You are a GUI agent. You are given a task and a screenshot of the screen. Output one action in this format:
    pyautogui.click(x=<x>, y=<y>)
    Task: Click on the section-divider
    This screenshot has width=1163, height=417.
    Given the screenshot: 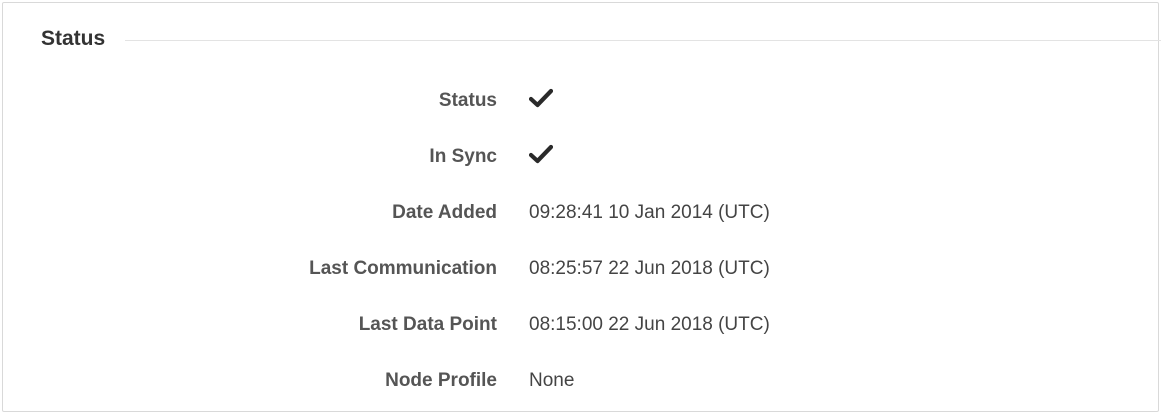 What is the action you would take?
    pyautogui.click(x=643, y=40)
    